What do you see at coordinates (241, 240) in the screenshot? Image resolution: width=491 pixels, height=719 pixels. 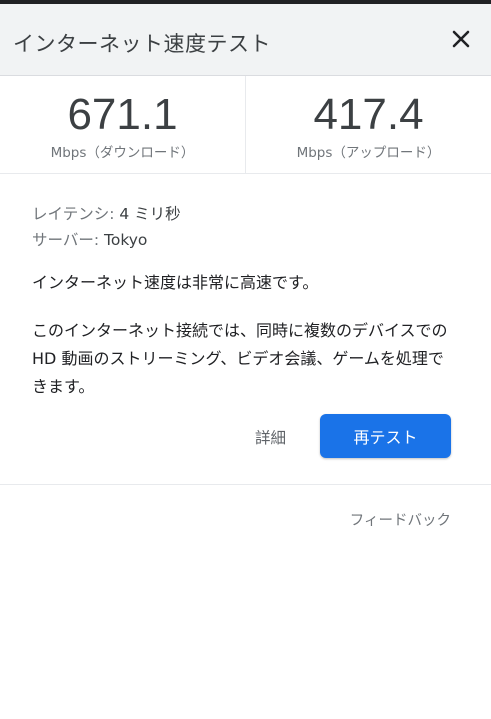 I see `server-line: サーバー: Tokyo` at bounding box center [241, 240].